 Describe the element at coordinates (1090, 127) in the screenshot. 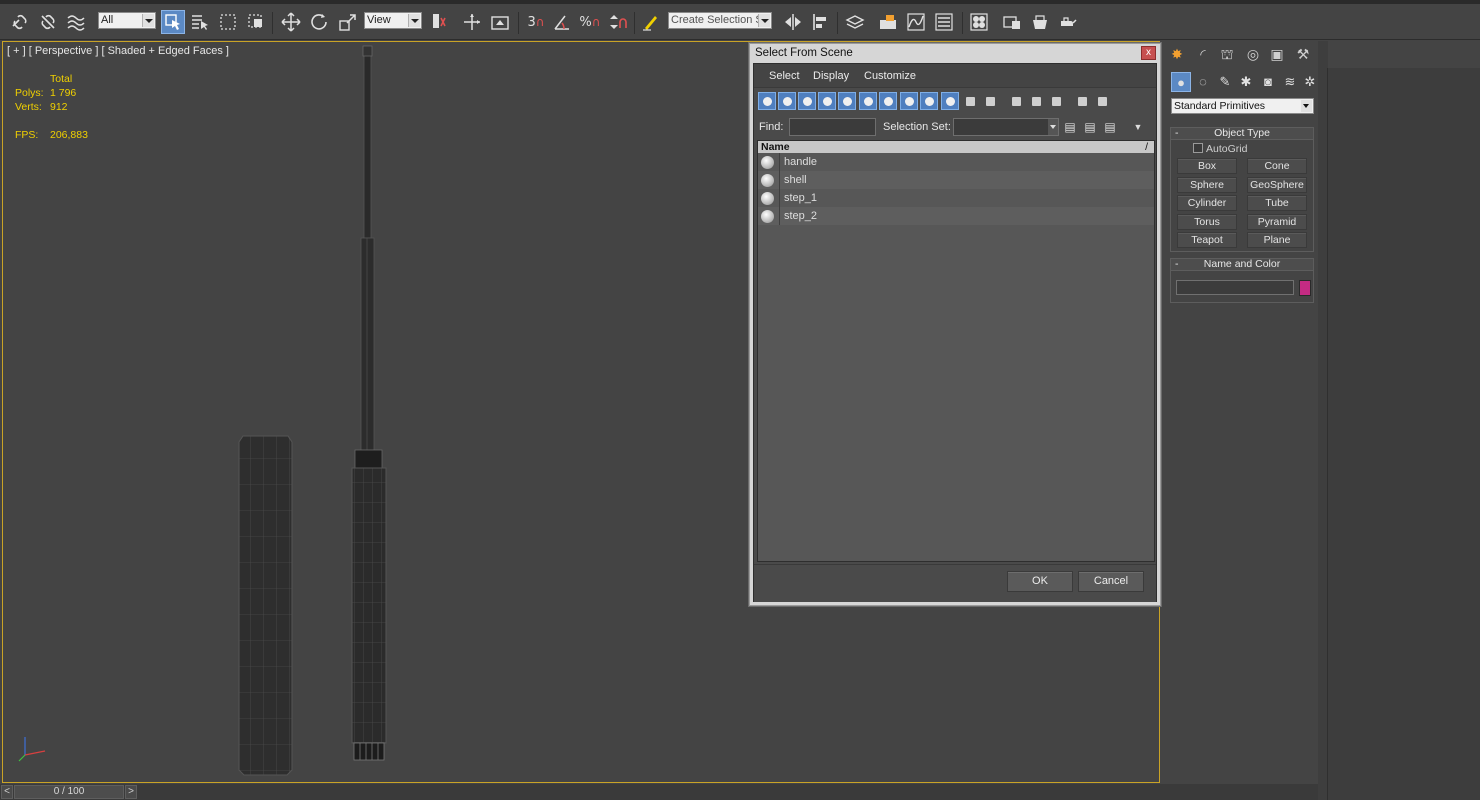

I see `add-to-selection-set-icon: ▤` at that location.